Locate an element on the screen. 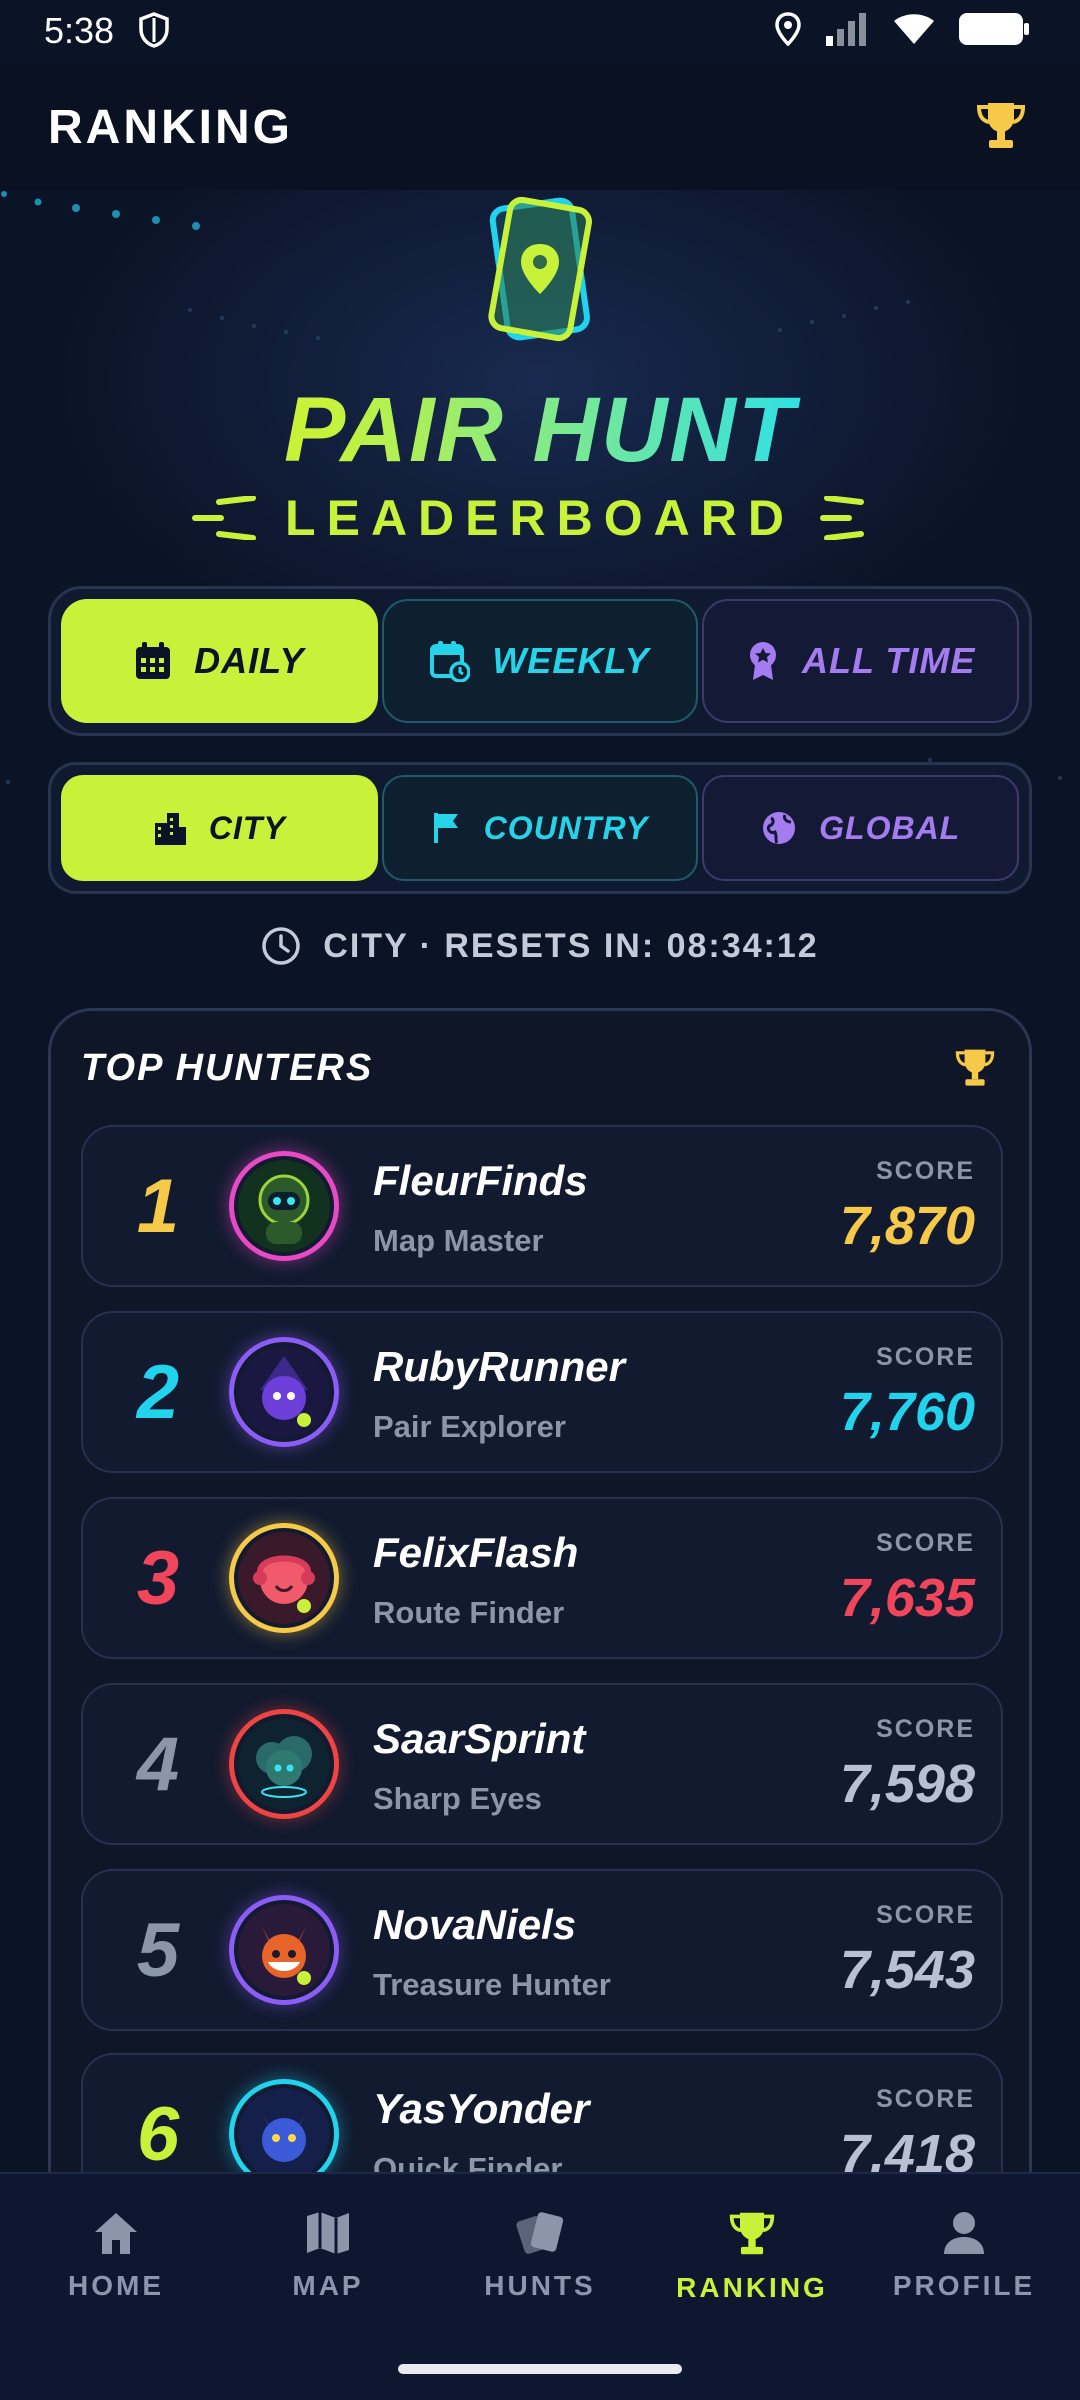 This screenshot has width=1080, height=2400. tab-label: ALL TIME is located at coordinates (889, 660).